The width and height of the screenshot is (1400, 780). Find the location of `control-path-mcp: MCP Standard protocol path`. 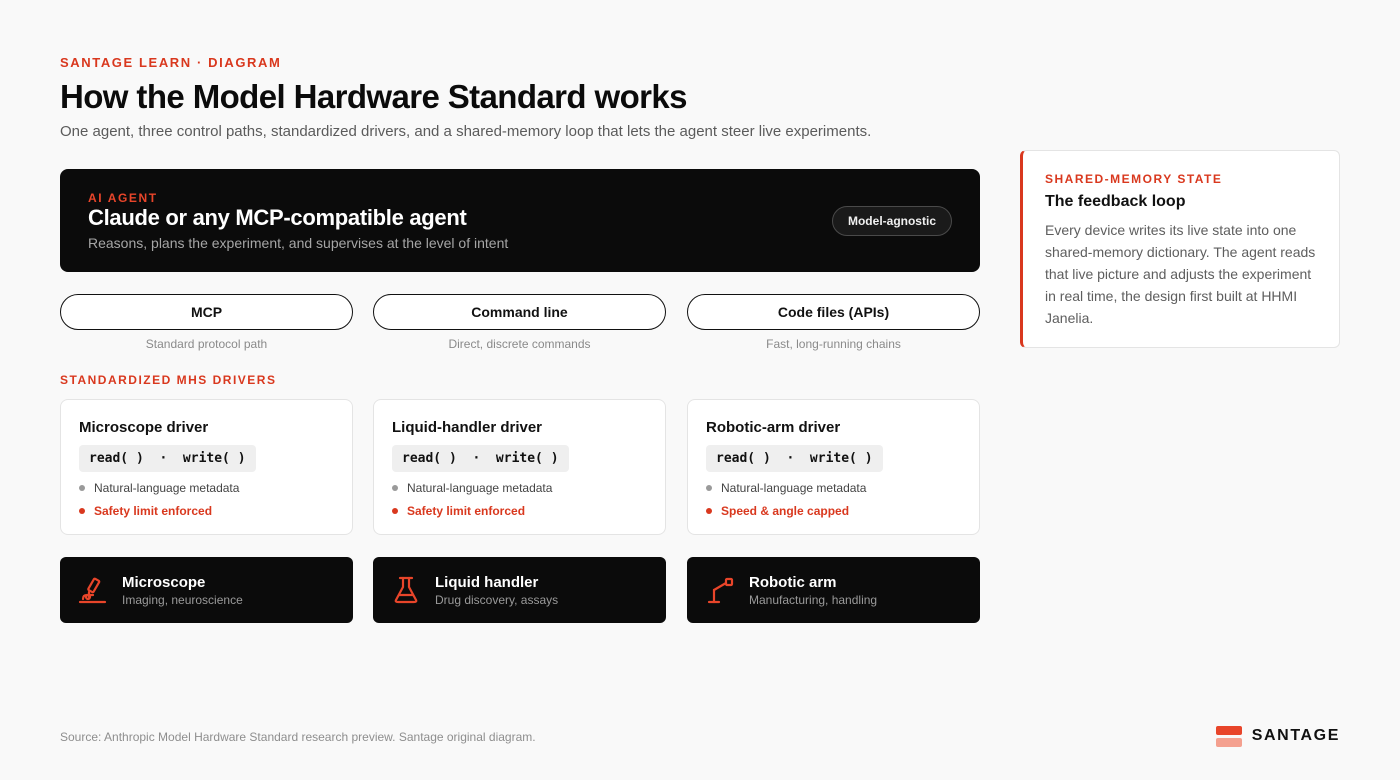

control-path-mcp: MCP Standard protocol path is located at coordinates (206, 322).